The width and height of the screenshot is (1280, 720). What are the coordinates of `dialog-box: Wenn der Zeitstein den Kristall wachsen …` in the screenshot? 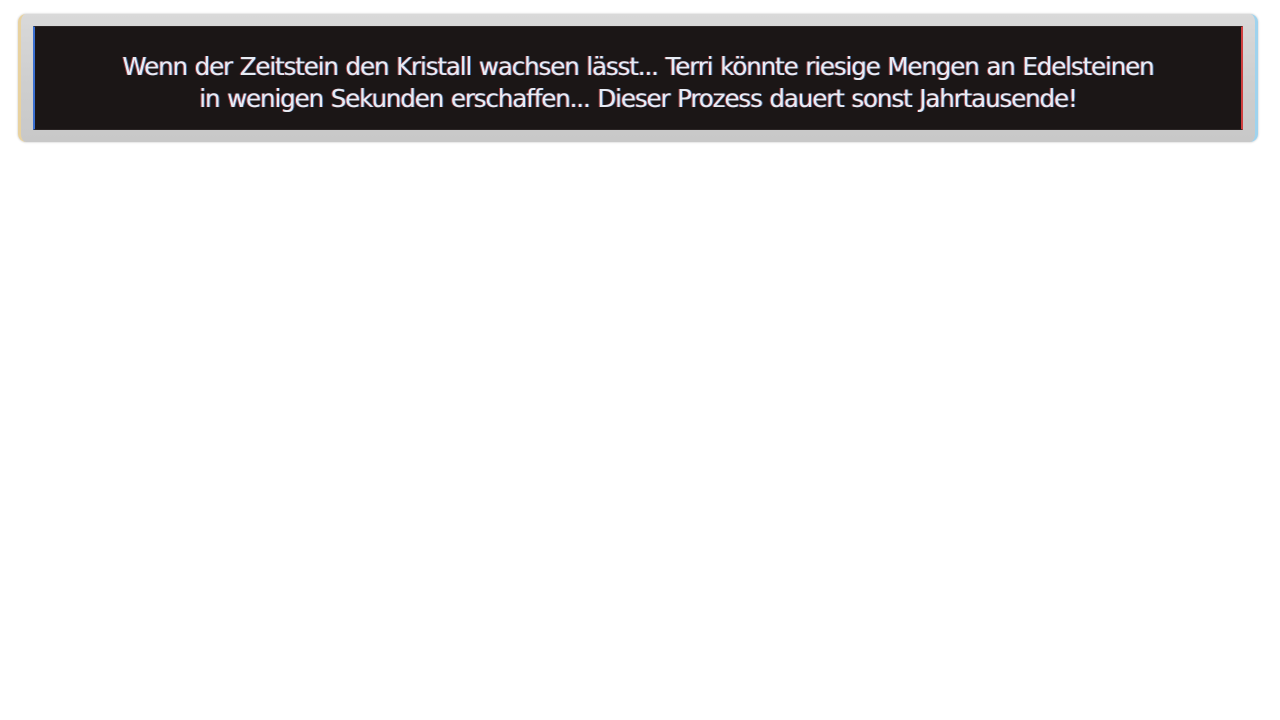 It's located at (638, 78).